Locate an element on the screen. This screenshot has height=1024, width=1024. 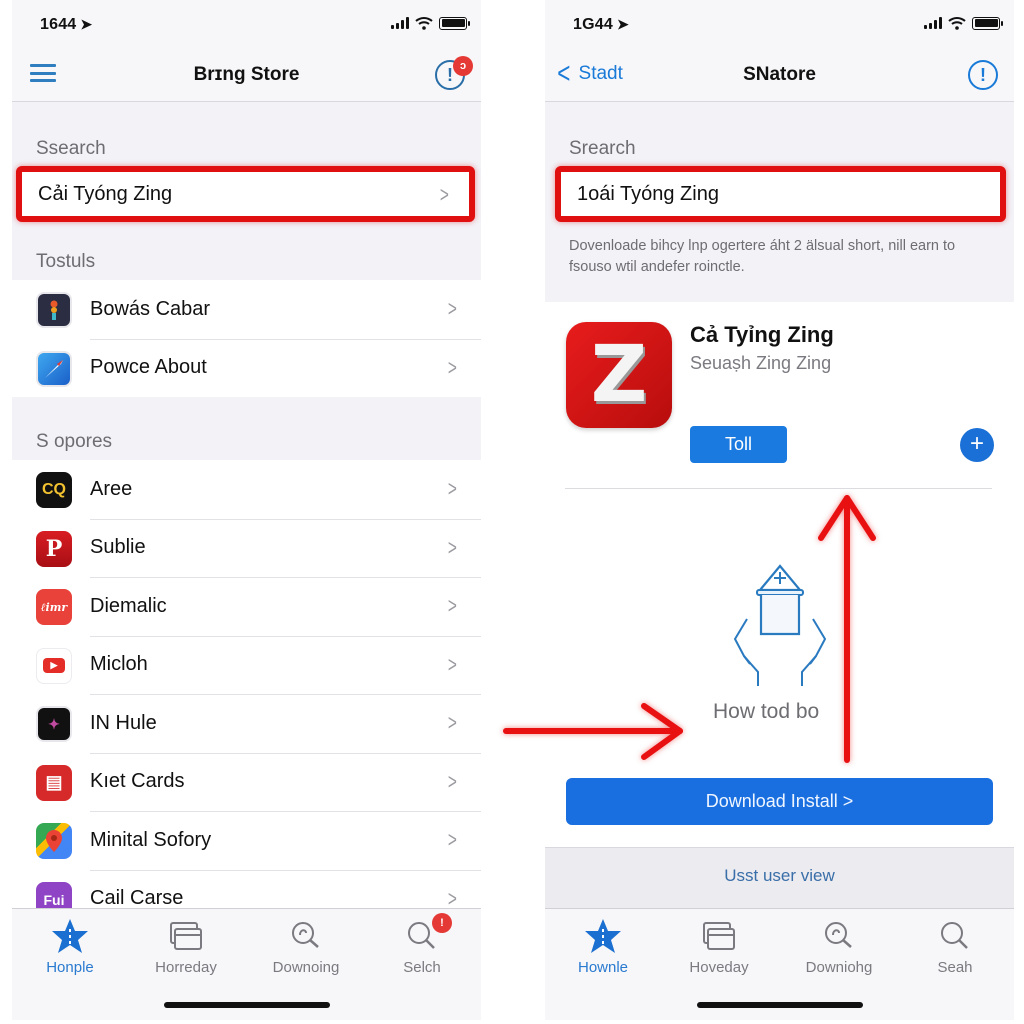
status-time: 1G44 is located at coordinates (593, 24).